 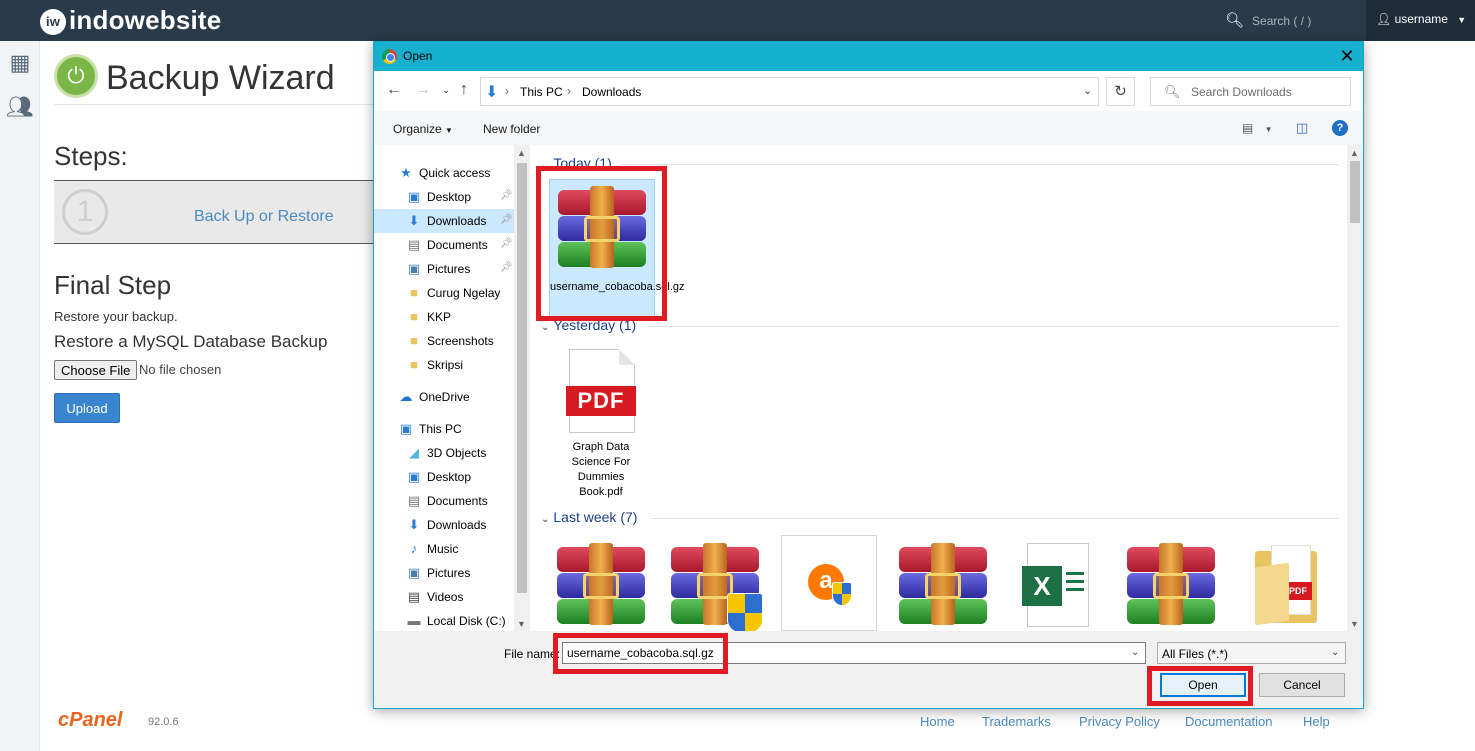 What do you see at coordinates (444, 245) in the screenshot?
I see `nav-item-documents-pinned: ▤ Documents 📌︎` at bounding box center [444, 245].